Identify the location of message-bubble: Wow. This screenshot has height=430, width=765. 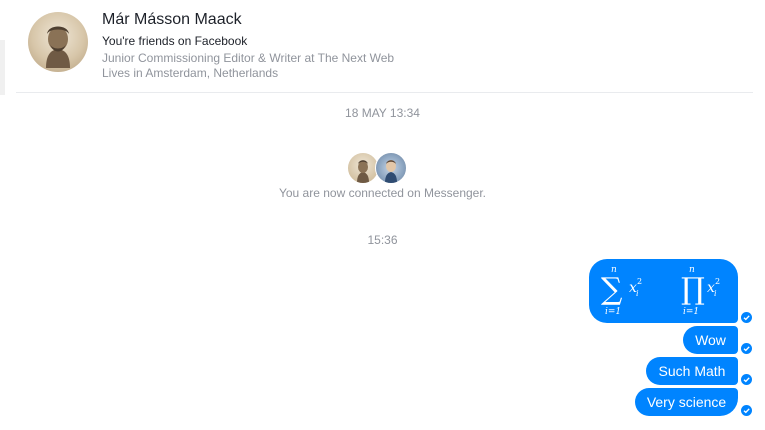
(710, 340).